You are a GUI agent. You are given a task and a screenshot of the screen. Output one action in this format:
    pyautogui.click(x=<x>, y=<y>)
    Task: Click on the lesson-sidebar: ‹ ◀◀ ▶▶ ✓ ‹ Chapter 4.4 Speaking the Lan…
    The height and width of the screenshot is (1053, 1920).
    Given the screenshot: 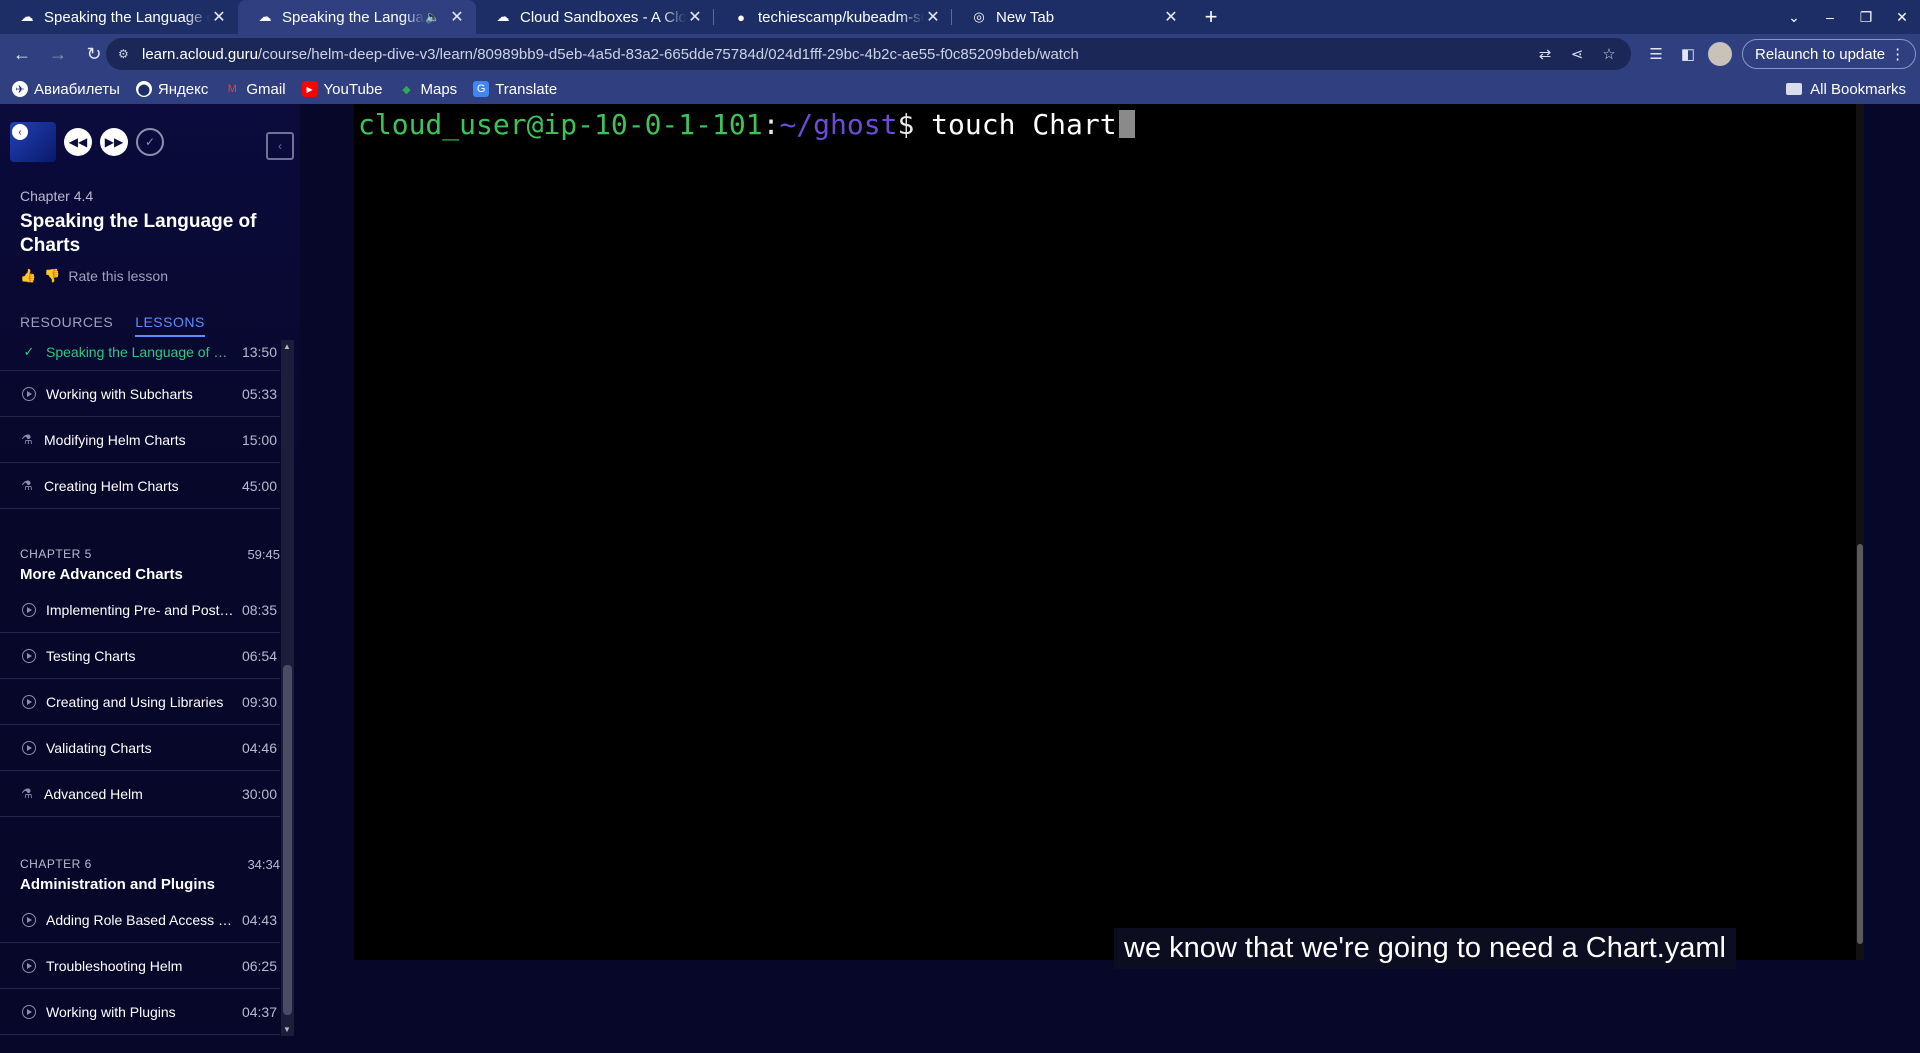 What is the action you would take?
    pyautogui.click(x=150, y=578)
    